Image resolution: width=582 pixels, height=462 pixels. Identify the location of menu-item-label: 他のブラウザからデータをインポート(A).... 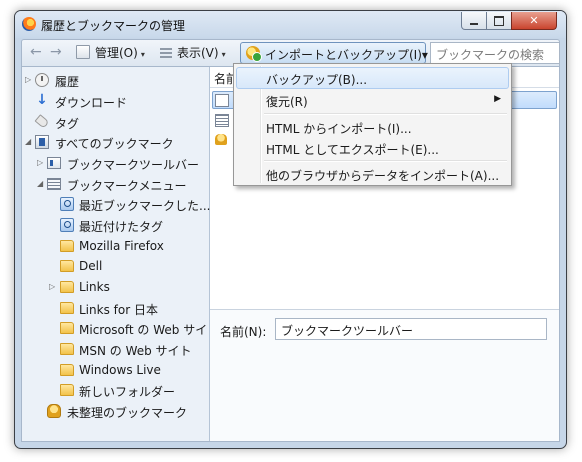
(383, 176).